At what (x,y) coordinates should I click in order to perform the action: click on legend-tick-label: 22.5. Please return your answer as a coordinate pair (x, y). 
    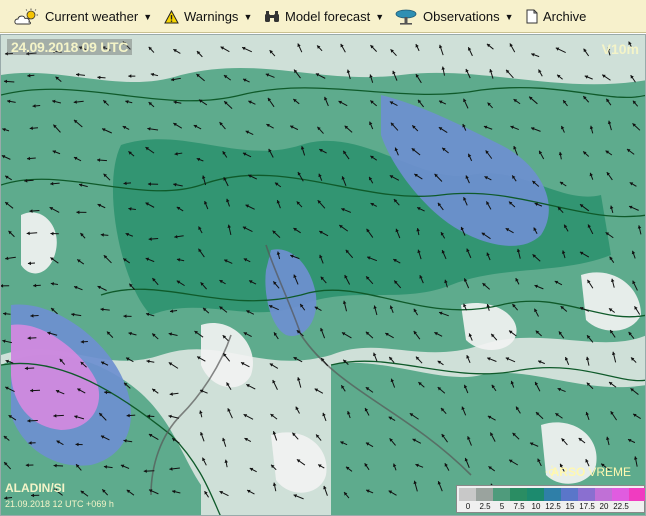
    Looking at the image, I should click on (621, 506).